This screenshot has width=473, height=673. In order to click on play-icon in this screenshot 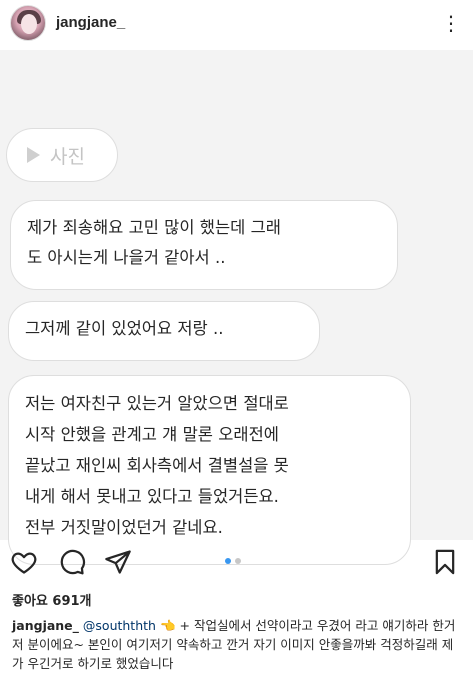, I will do `click(33, 155)`.